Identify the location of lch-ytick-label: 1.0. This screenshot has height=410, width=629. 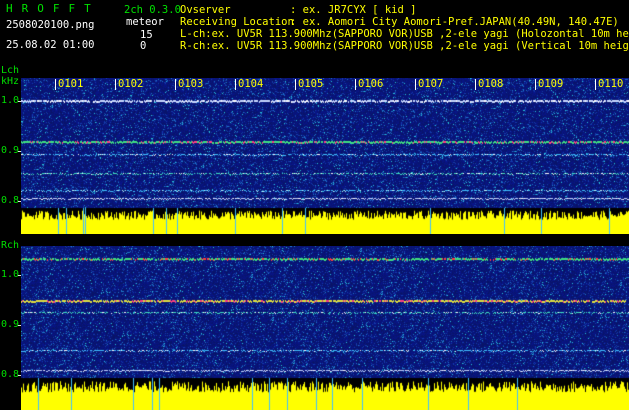
(10, 100).